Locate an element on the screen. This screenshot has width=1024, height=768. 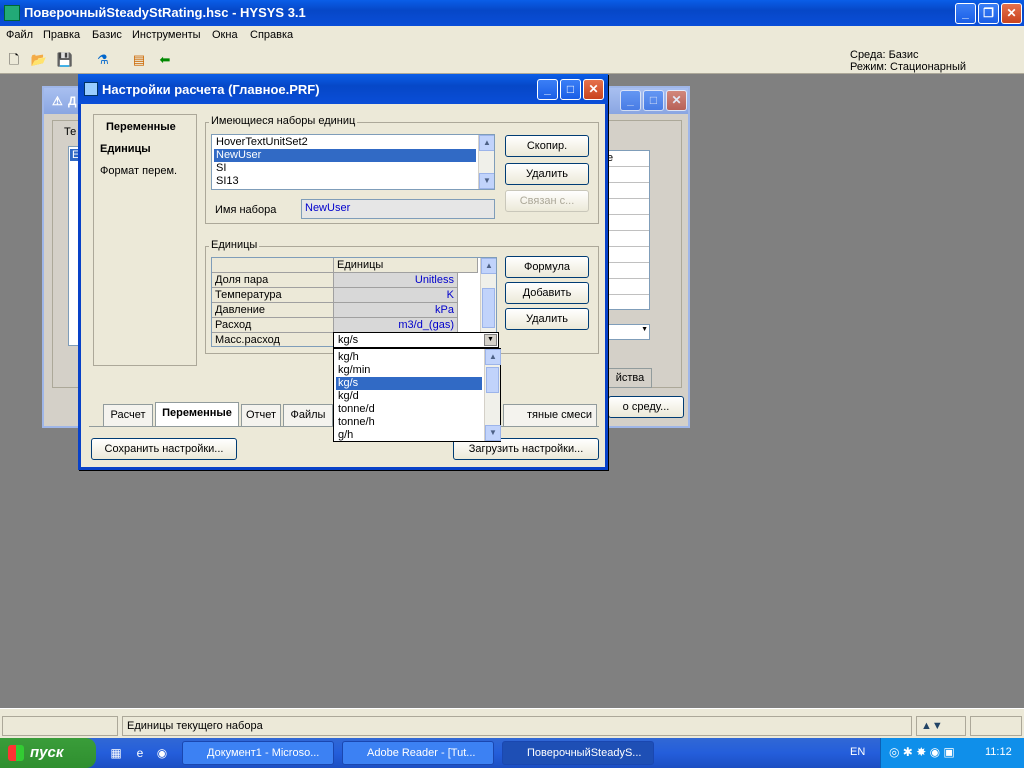
sidebar-item-units: Единицы is located at coordinates (125, 149).